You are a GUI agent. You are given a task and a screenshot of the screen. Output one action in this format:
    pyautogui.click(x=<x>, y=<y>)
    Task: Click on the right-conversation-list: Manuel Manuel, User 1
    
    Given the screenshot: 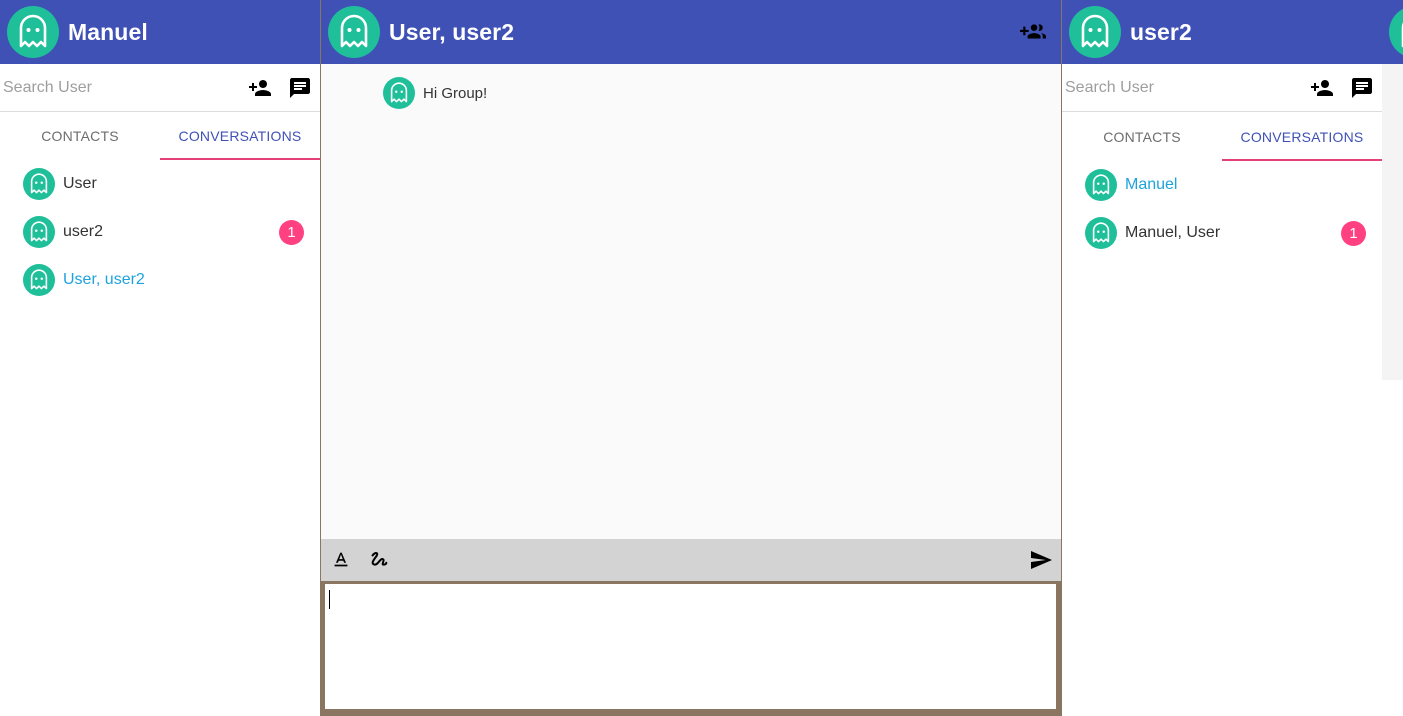 What is the action you would take?
    pyautogui.click(x=1222, y=209)
    